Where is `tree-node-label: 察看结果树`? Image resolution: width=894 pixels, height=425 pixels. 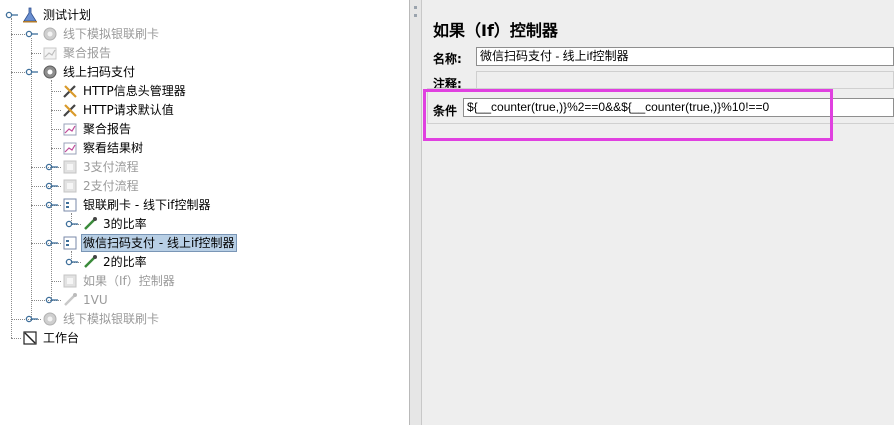 tree-node-label: 察看结果树 is located at coordinates (113, 148).